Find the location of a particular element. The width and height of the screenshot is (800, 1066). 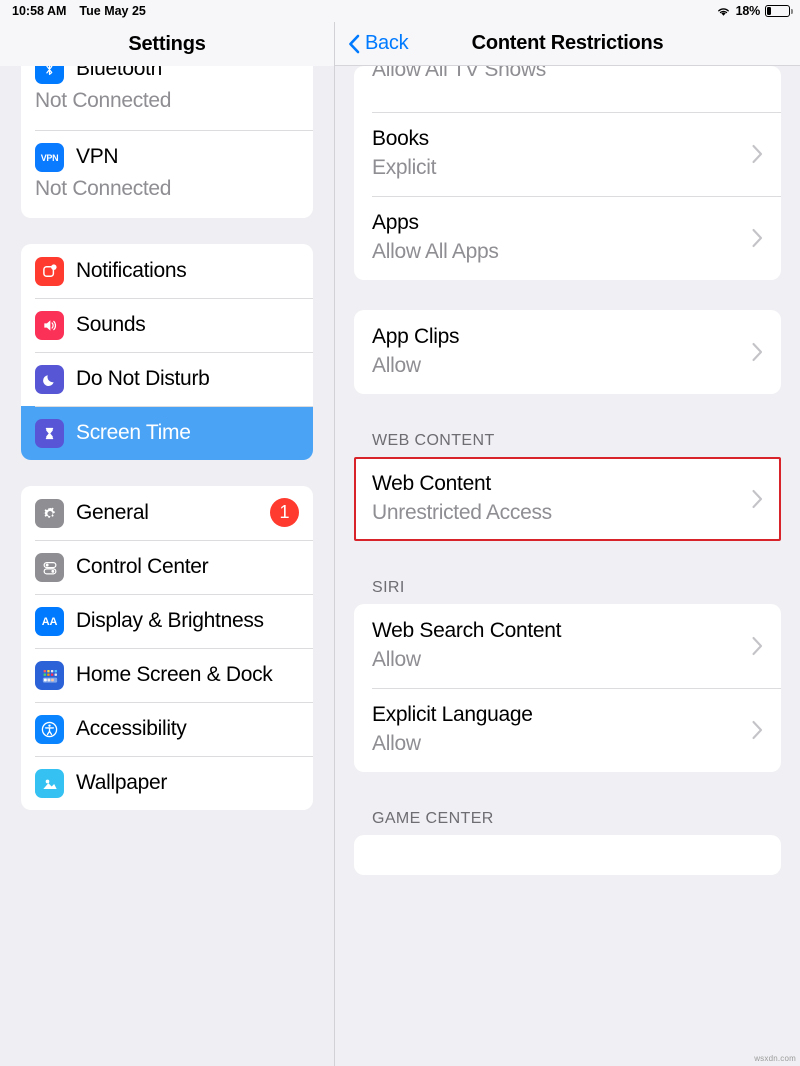

sidebar-item-home-screen-dock: Home Screen & Dock is located at coordinates (167, 675).